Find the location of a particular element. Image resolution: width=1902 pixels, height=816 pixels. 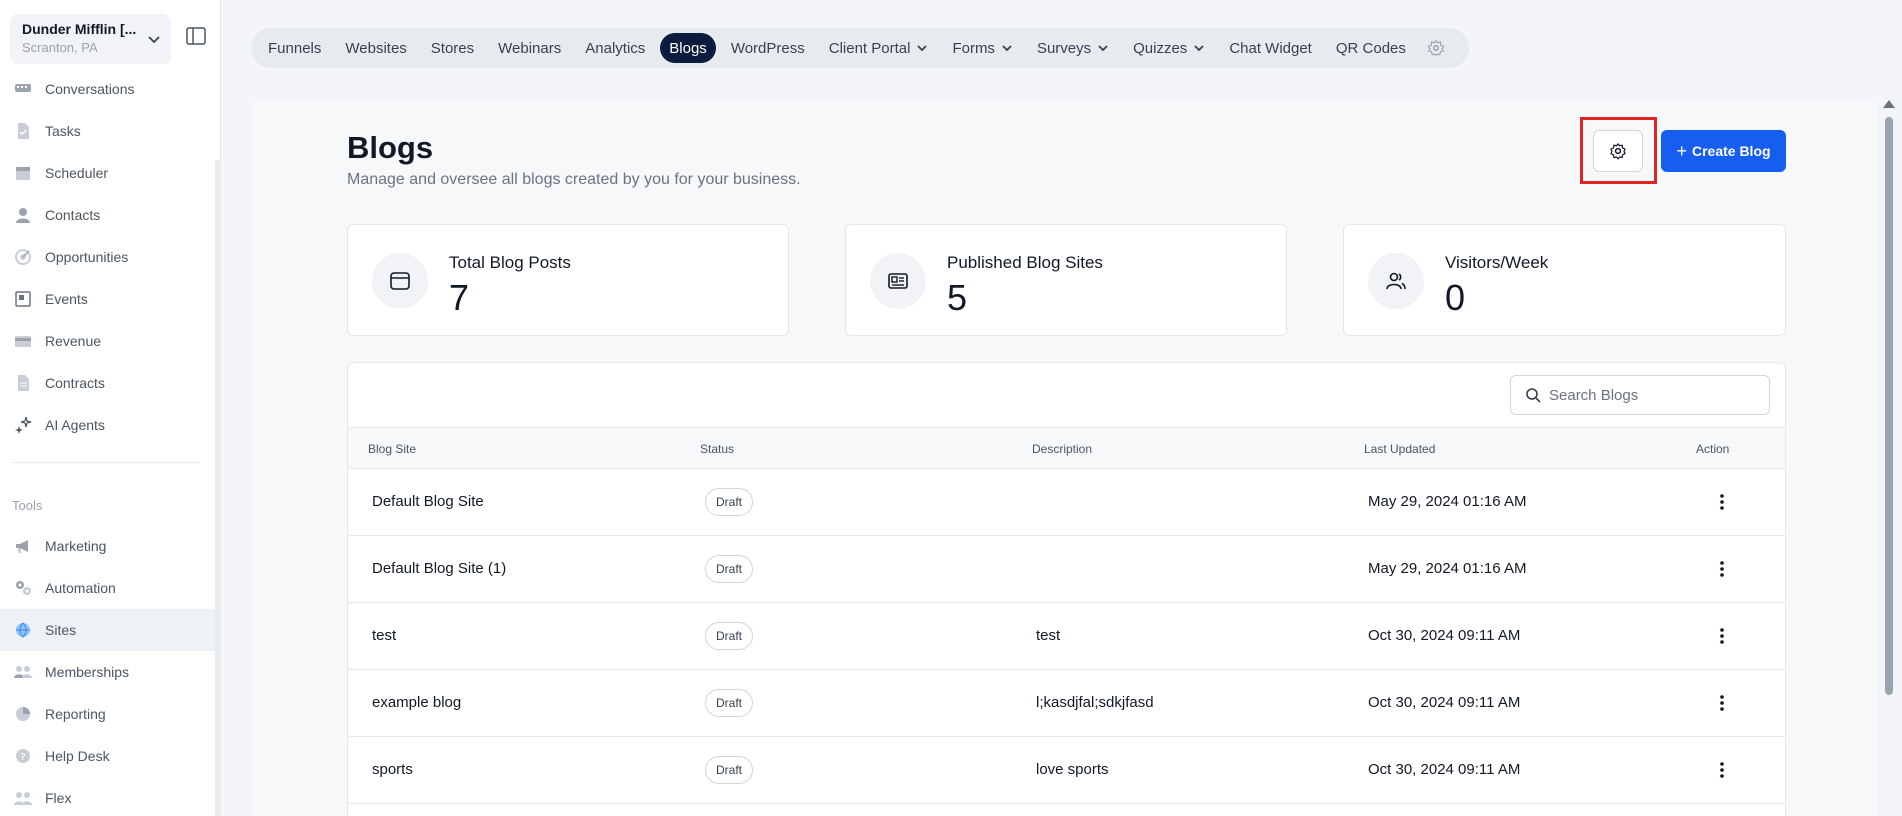

stat-card-published-sites: Published Blog Sites 5 is located at coordinates (1066, 280).